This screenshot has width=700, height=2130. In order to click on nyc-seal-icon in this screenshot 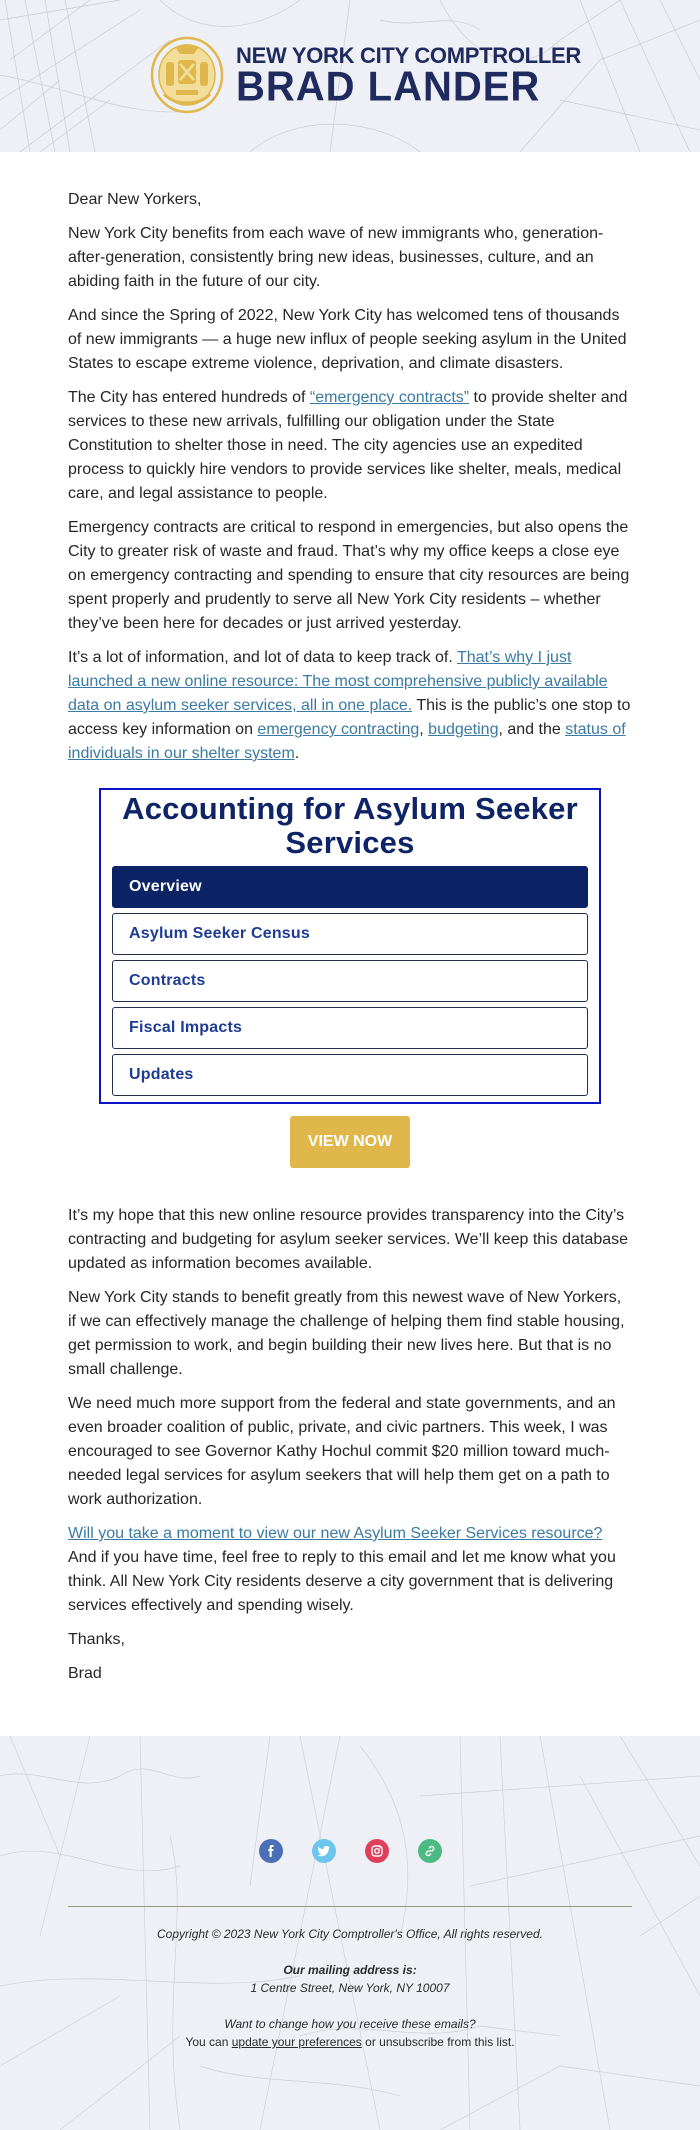, I will do `click(187, 75)`.